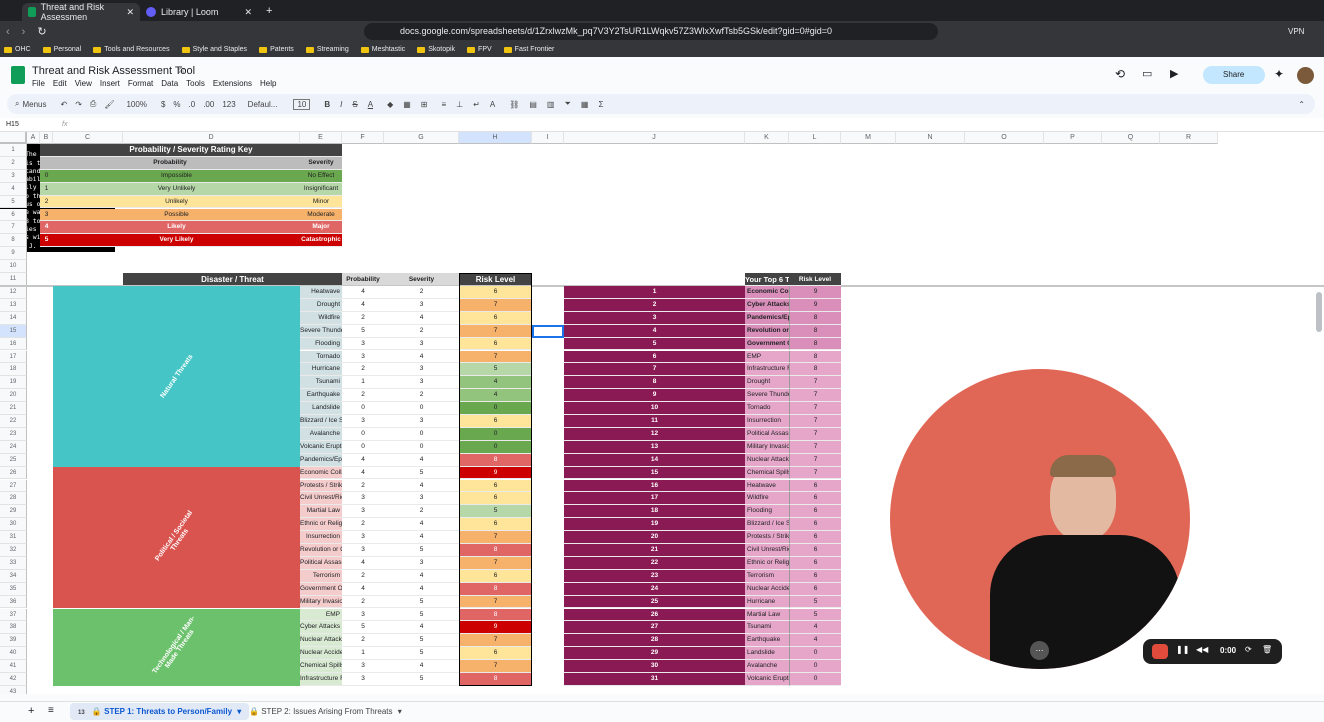  What do you see at coordinates (136, 104) in the screenshot?
I see `zoom-select: 100%` at bounding box center [136, 104].